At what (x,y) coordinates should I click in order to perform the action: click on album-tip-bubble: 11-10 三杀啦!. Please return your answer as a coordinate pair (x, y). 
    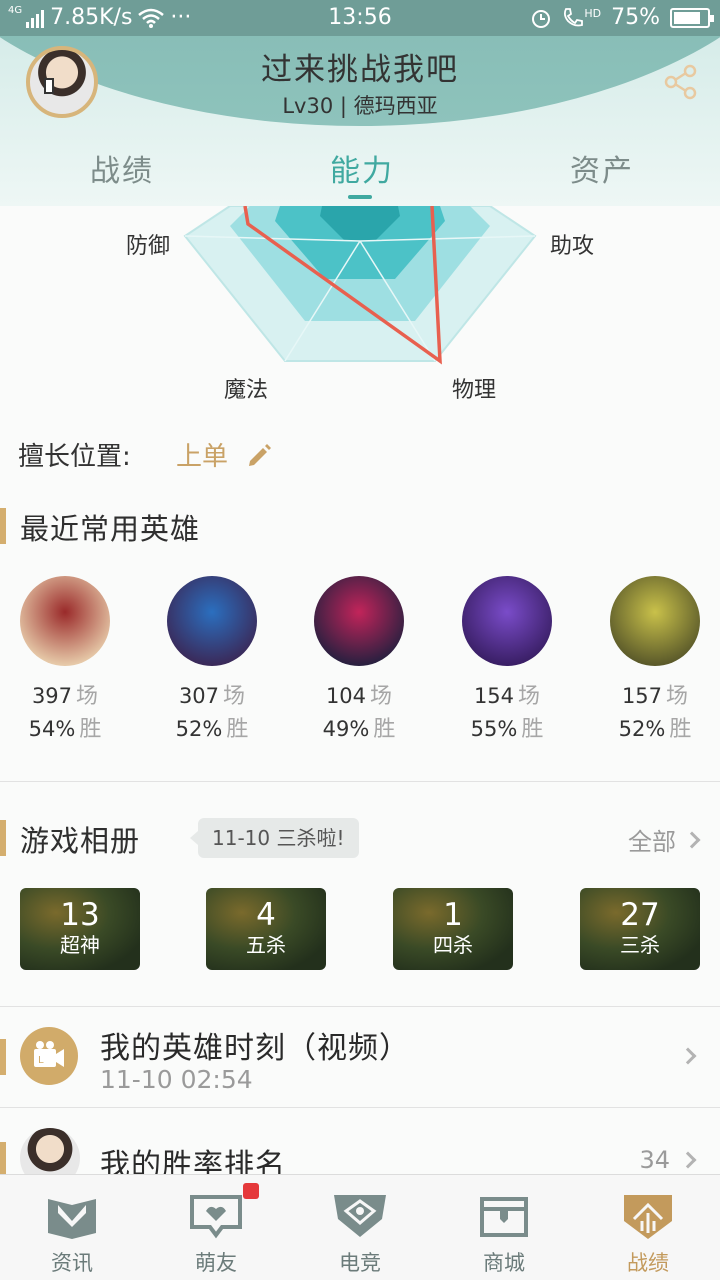
    Looking at the image, I should click on (274, 838).